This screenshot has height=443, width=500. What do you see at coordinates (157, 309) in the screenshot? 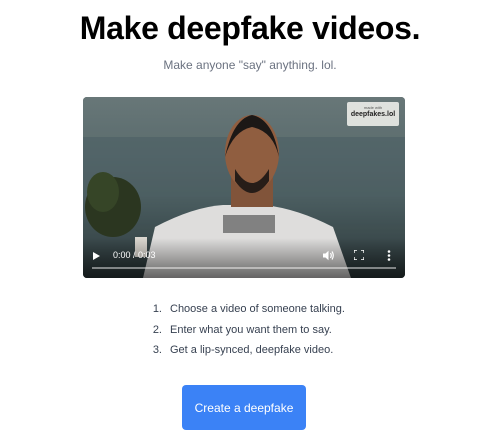
I see `step-number: 1.` at bounding box center [157, 309].